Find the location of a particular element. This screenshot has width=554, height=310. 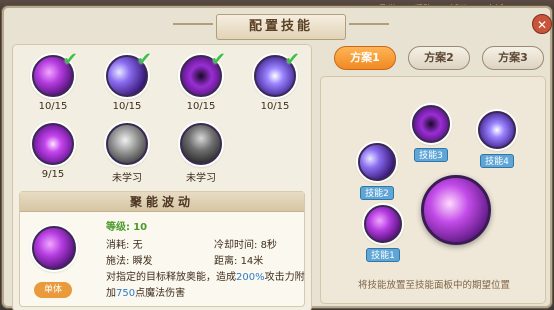

level-line: 等级: 10 is located at coordinates (126, 225).